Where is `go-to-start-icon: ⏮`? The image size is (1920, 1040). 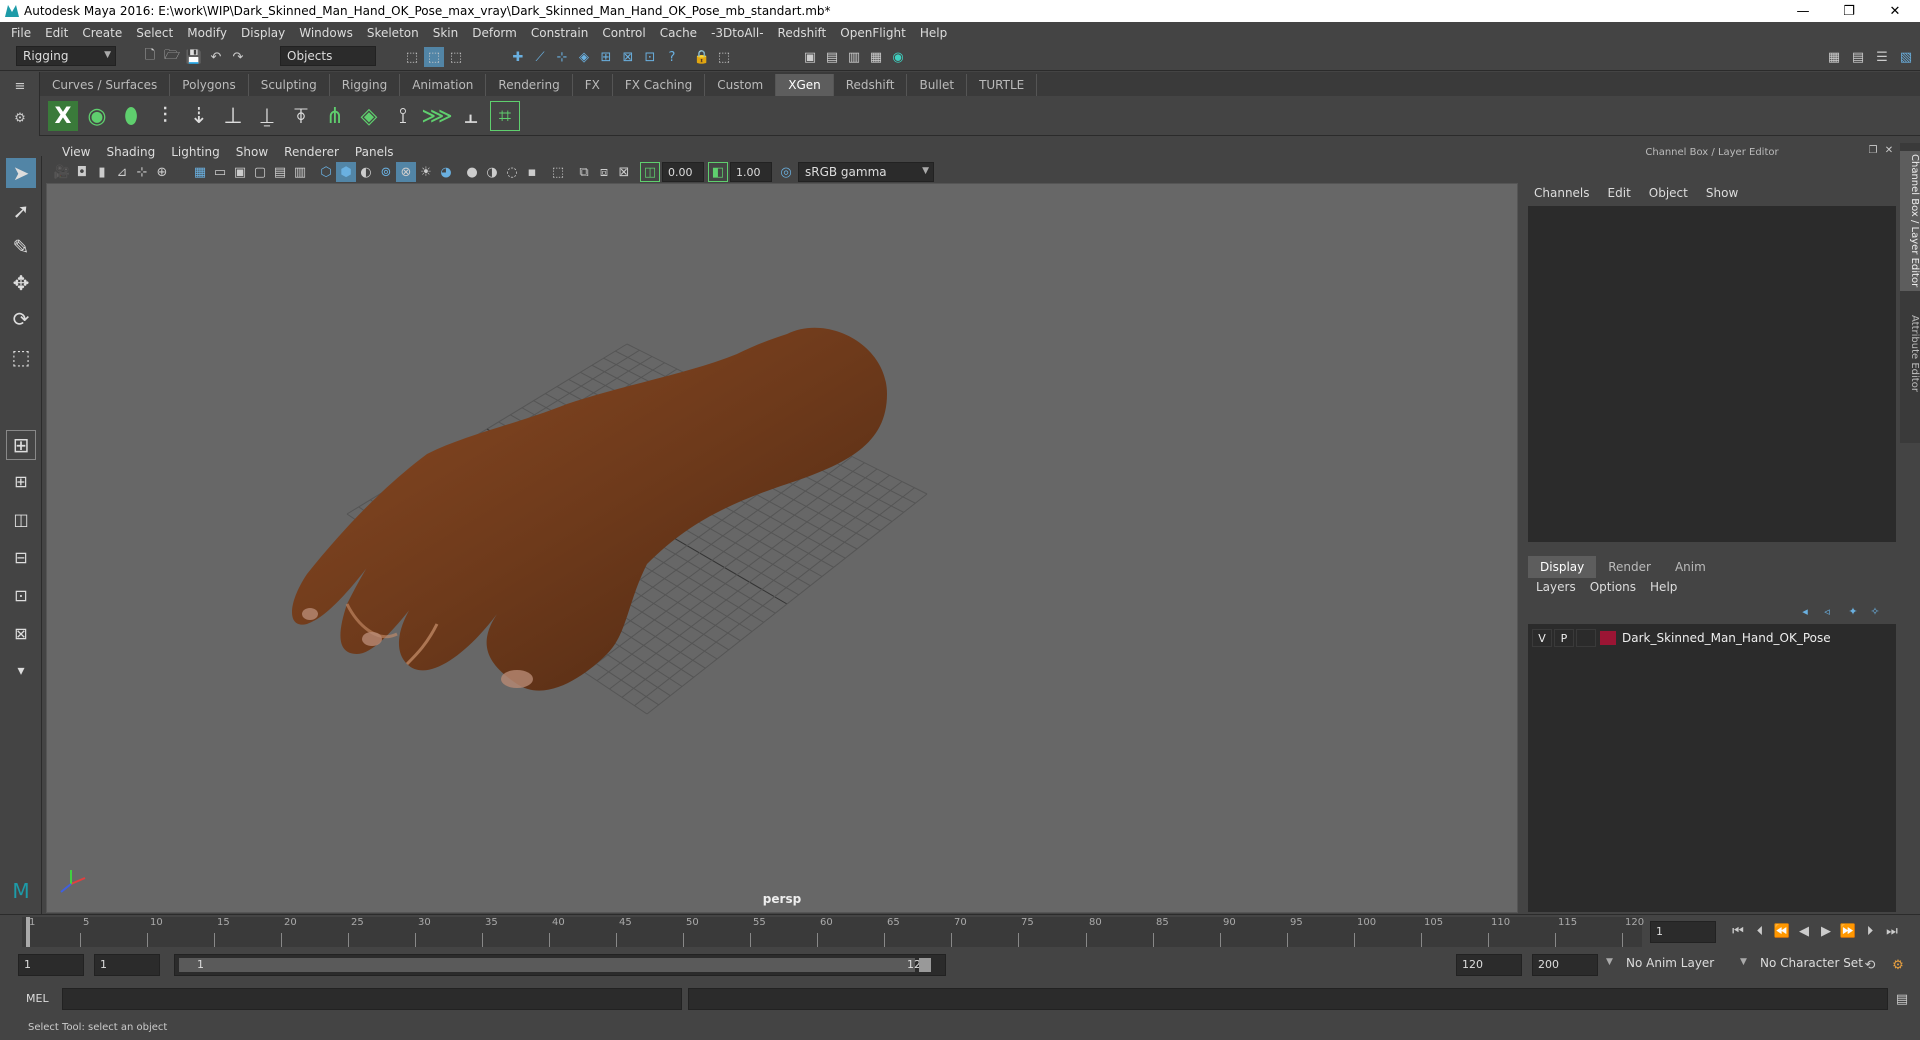 go-to-start-icon: ⏮ is located at coordinates (1738, 931).